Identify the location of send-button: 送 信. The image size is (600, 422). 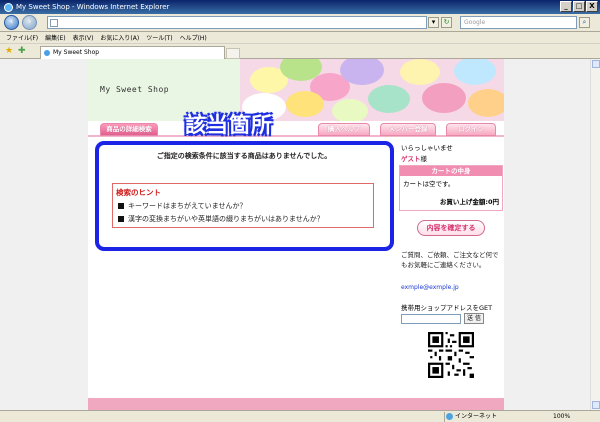
(474, 318).